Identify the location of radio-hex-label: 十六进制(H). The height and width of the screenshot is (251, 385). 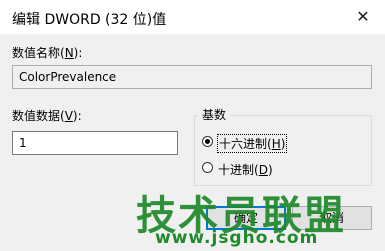
(252, 143).